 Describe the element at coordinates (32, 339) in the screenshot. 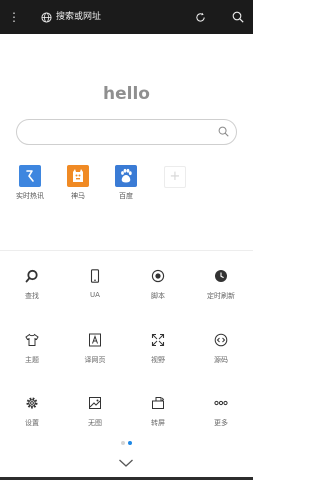

I see `shirt-icon` at that location.